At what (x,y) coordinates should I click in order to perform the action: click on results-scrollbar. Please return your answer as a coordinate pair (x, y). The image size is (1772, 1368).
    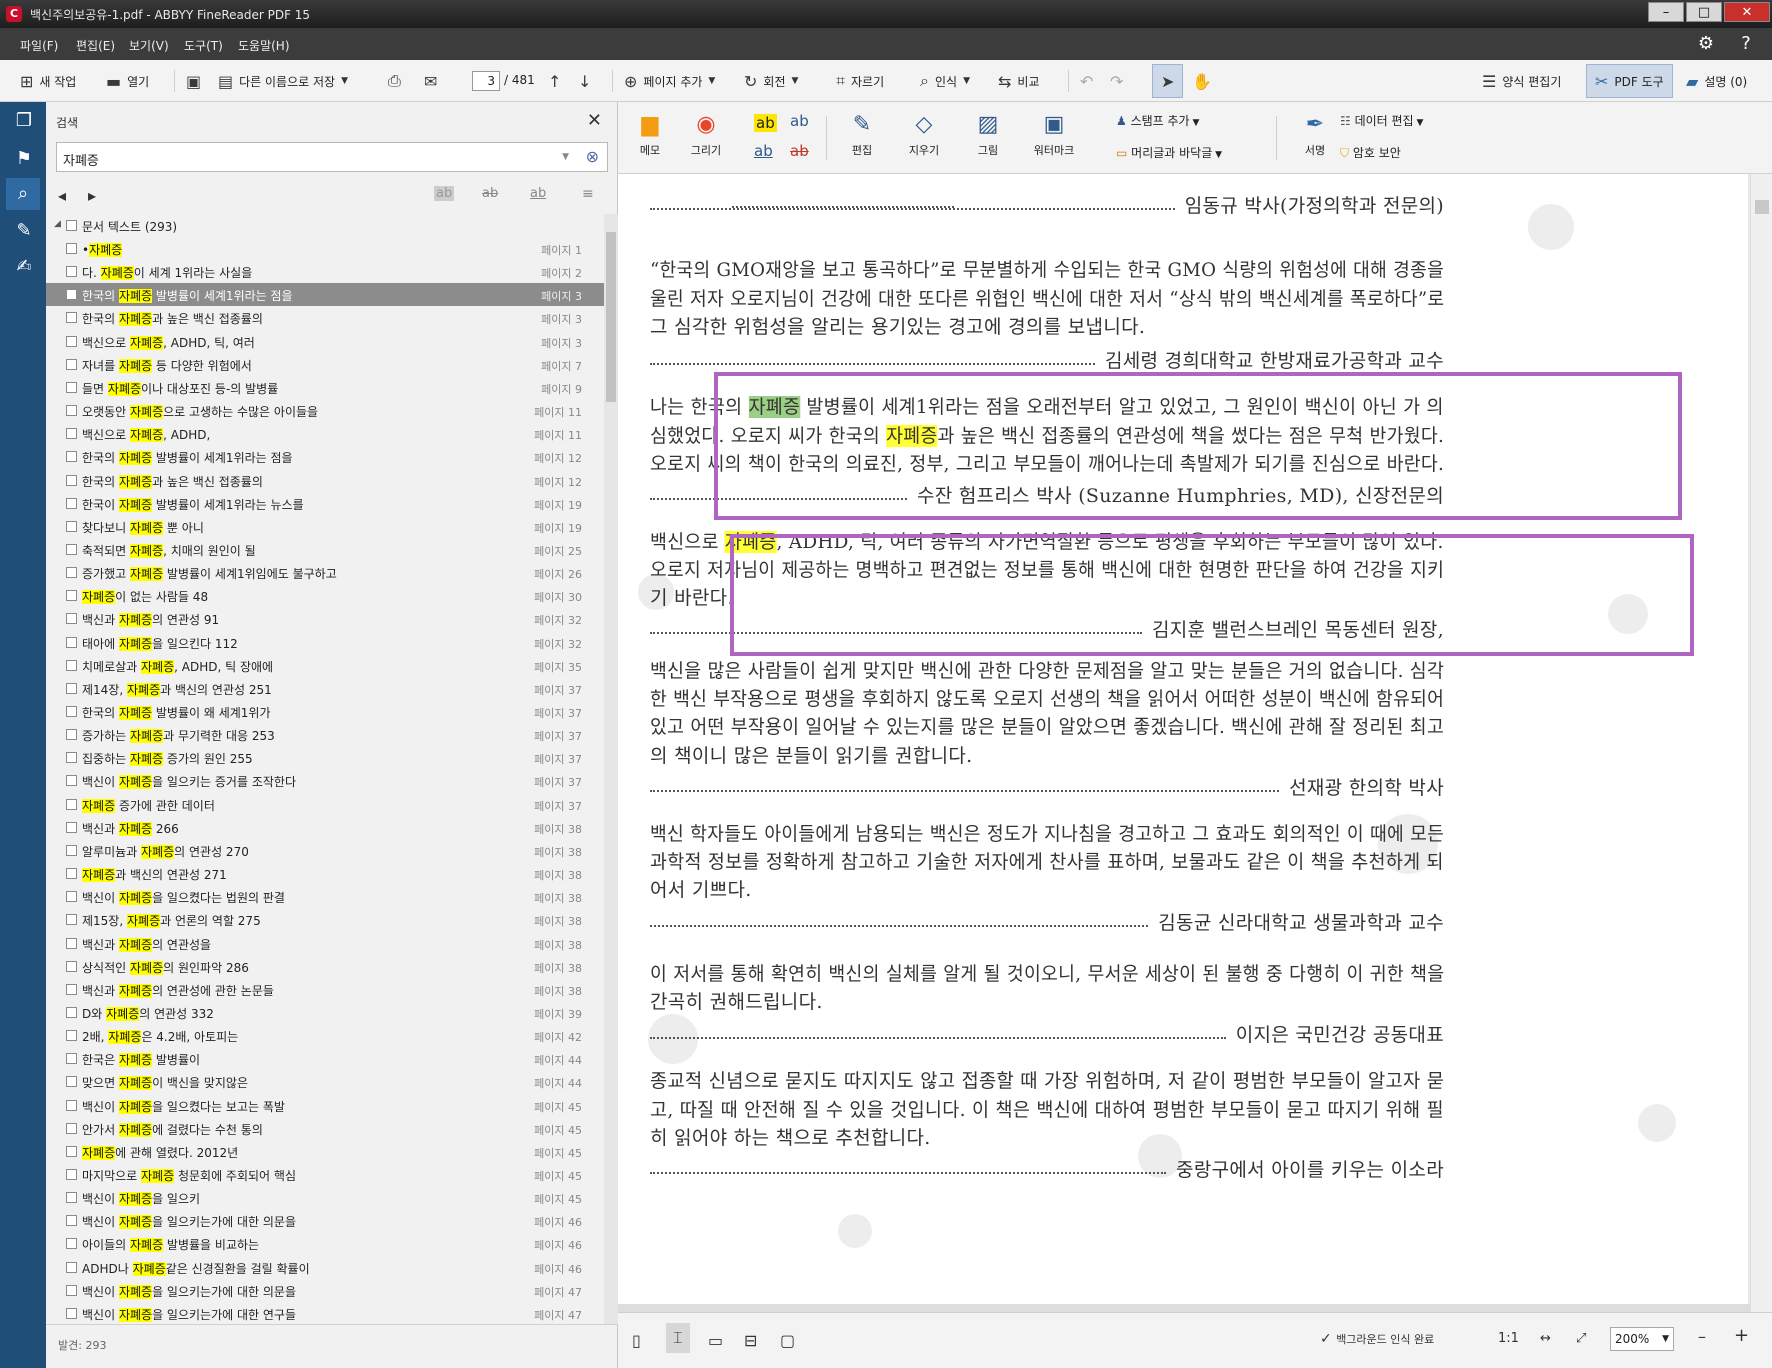
    Looking at the image, I should click on (611, 769).